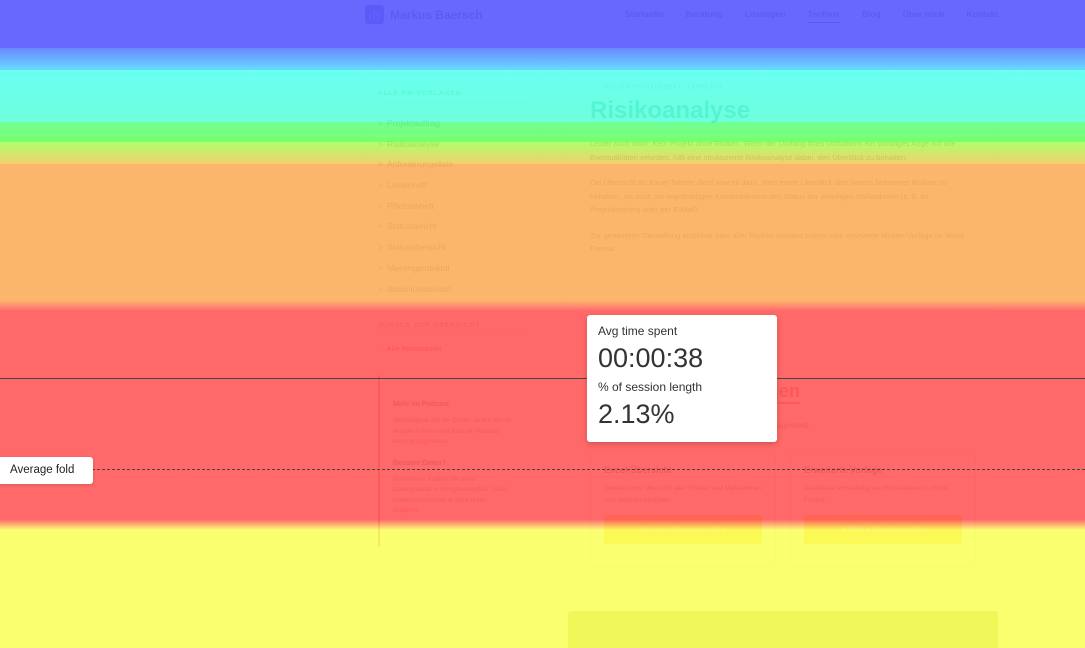  Describe the element at coordinates (436, 14) in the screenshot. I see `logo-text: Markus Baersch` at that location.